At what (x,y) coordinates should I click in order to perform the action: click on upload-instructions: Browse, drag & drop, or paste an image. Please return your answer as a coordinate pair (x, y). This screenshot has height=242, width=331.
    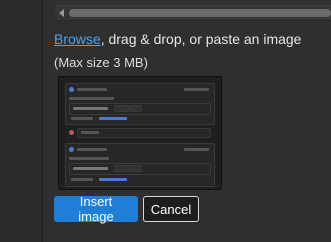
    Looking at the image, I should click on (177, 39).